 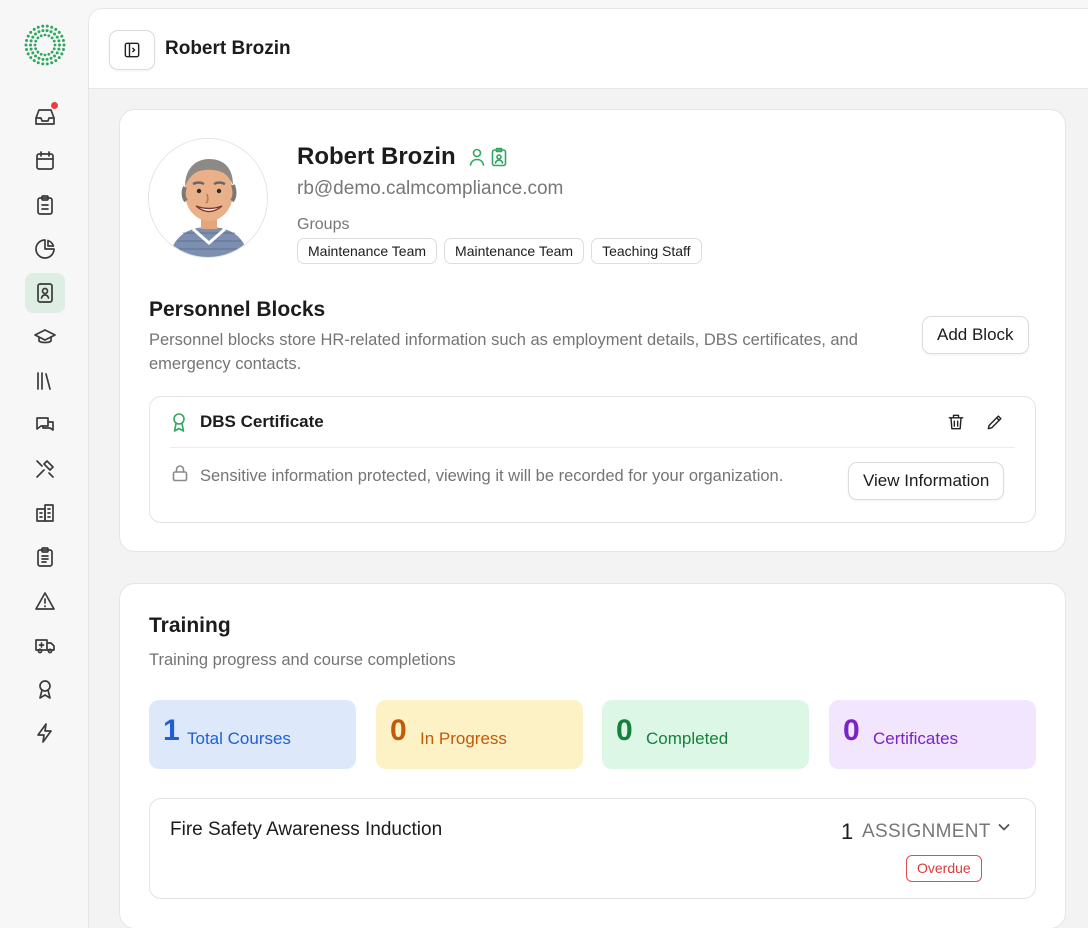 What do you see at coordinates (916, 738) in the screenshot?
I see `stat-label: Certificates` at bounding box center [916, 738].